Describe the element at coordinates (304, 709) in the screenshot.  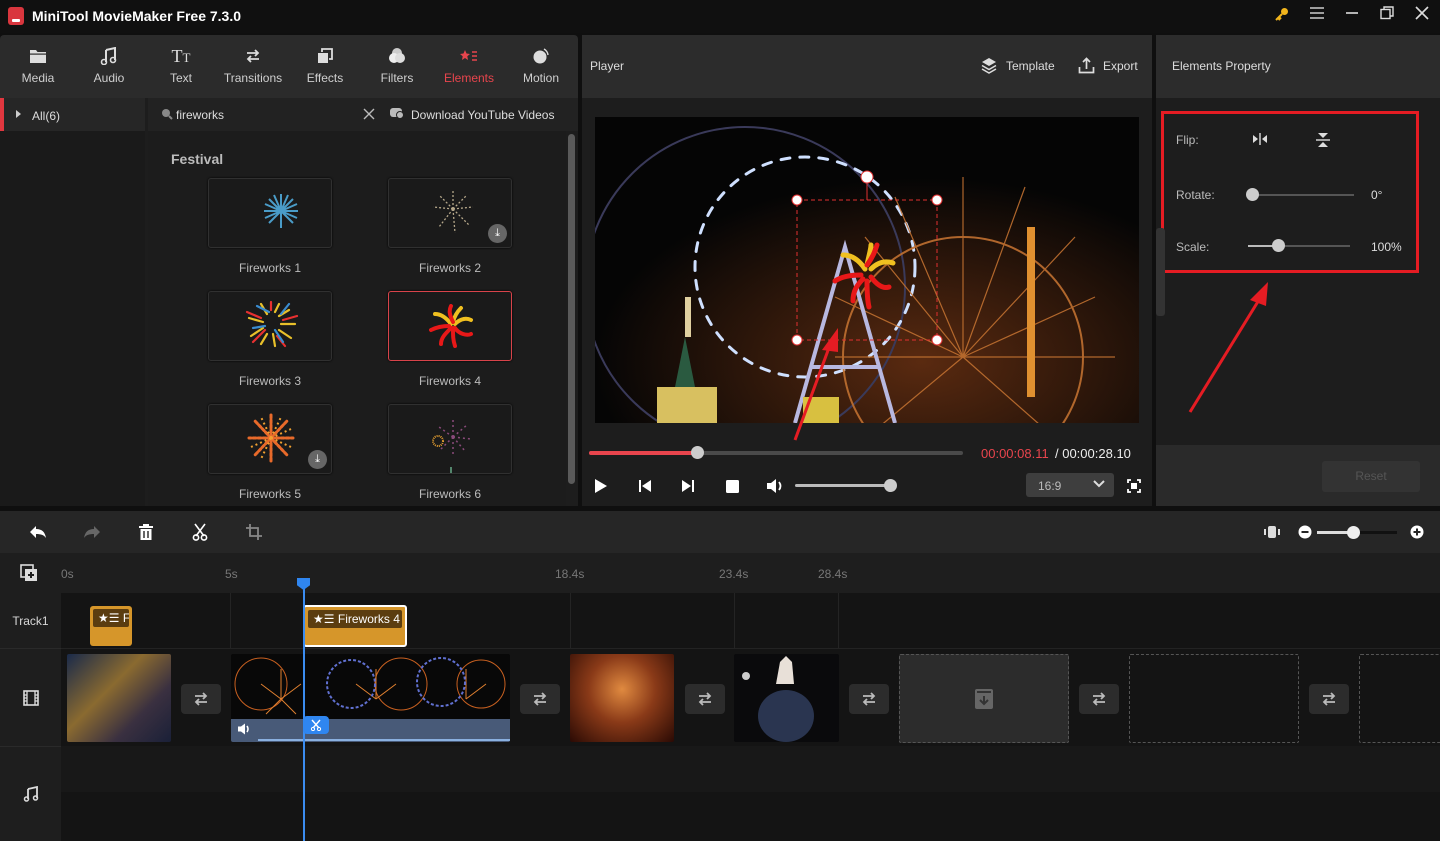
I see `playhead` at that location.